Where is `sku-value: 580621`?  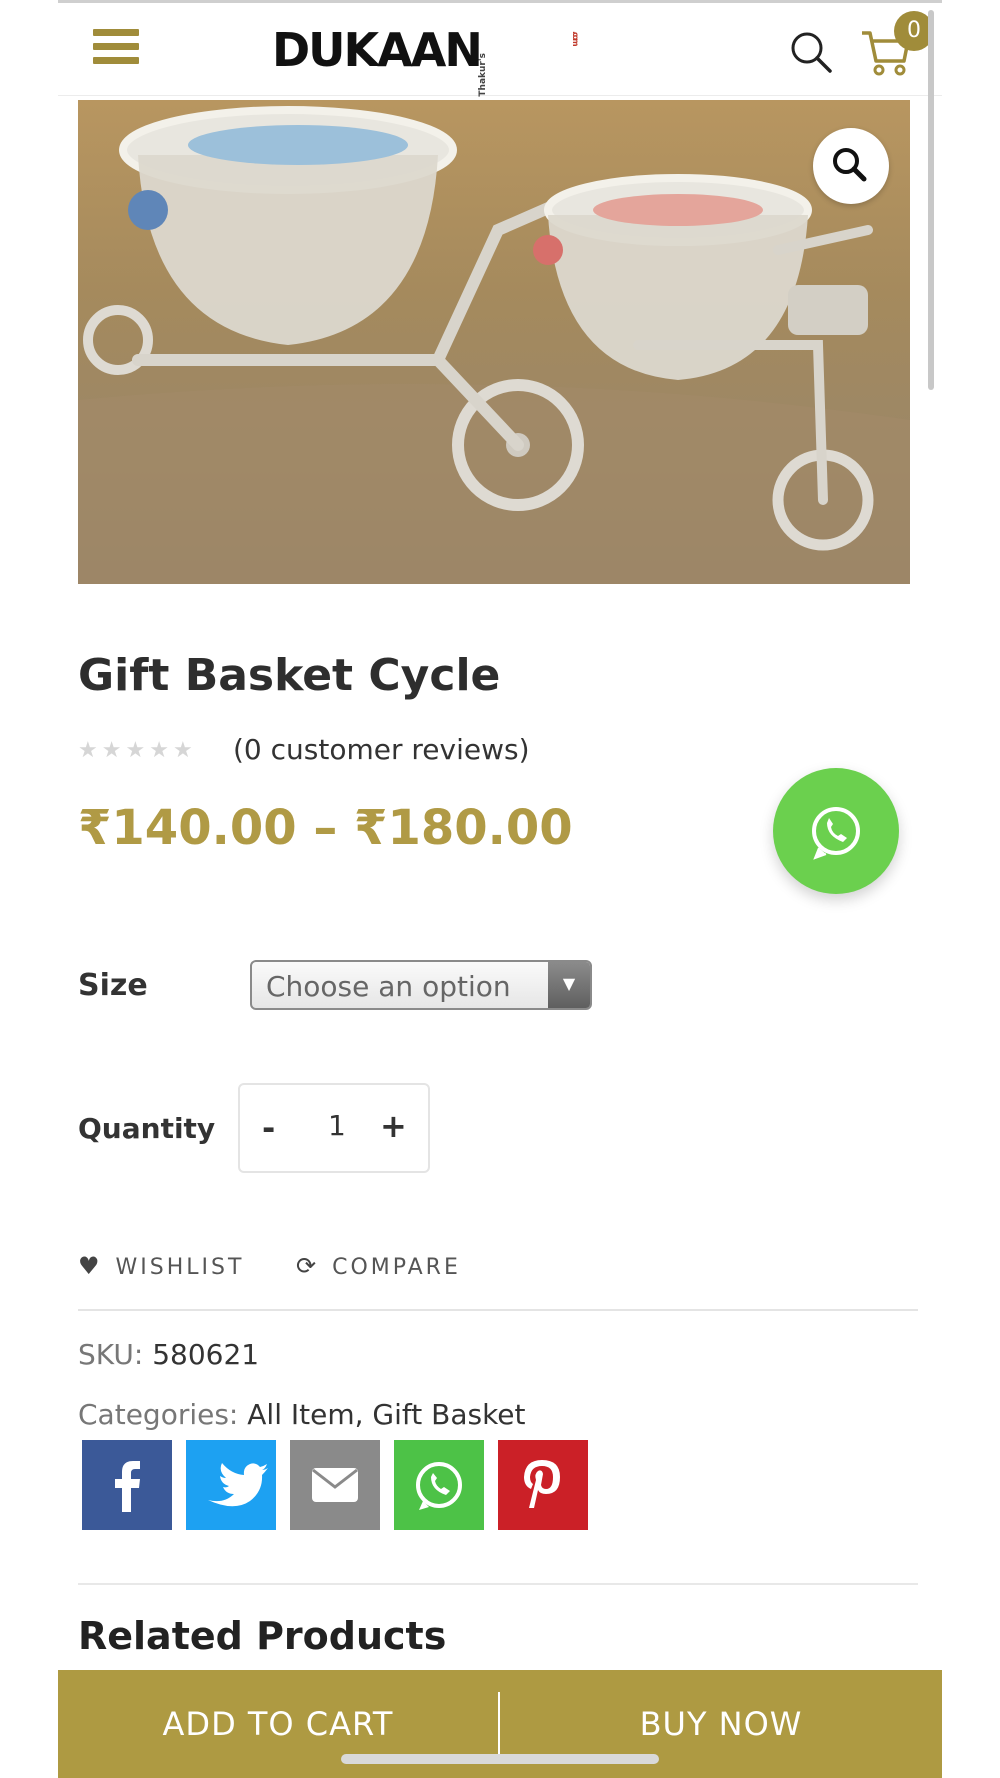
sku-value: 580621 is located at coordinates (206, 1354).